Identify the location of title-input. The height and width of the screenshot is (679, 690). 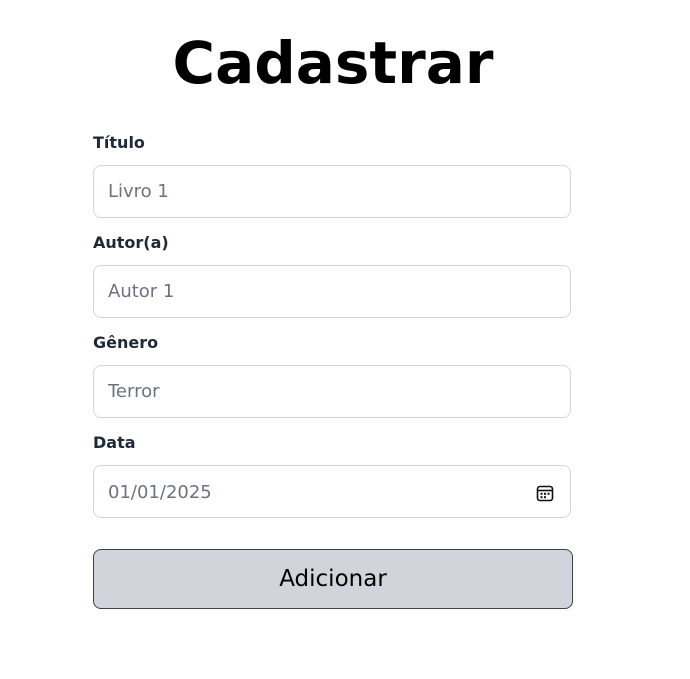
(332, 191).